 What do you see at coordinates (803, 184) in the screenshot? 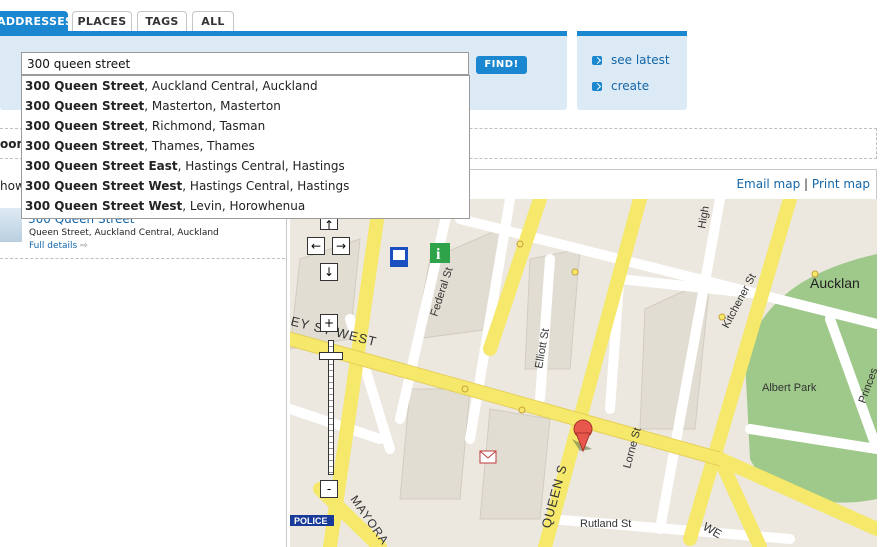
I see `map-links: Email map | Print map` at bounding box center [803, 184].